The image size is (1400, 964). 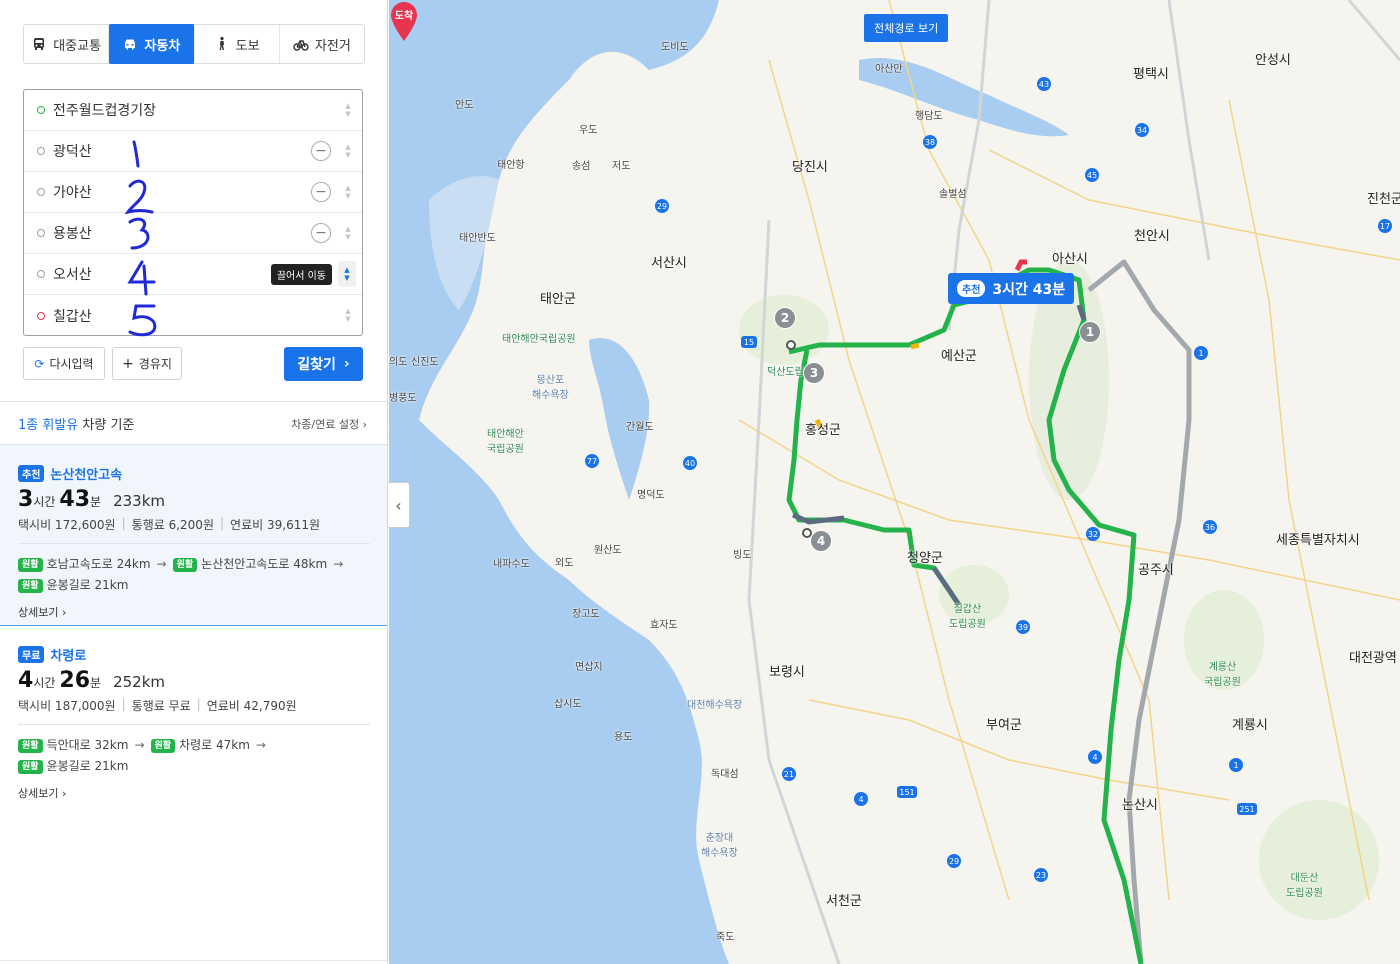 I want to click on map-label: 명덕도, so click(x=651, y=493).